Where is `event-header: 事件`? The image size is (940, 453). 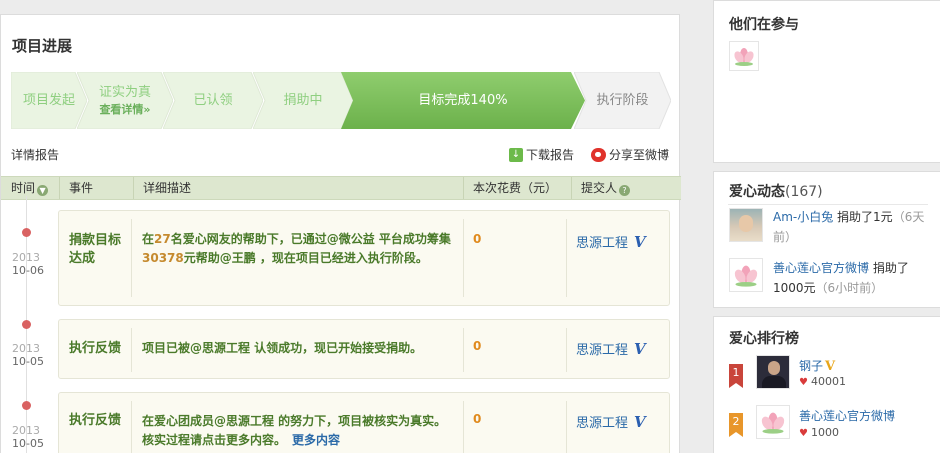 event-header: 事件 is located at coordinates (76, 188).